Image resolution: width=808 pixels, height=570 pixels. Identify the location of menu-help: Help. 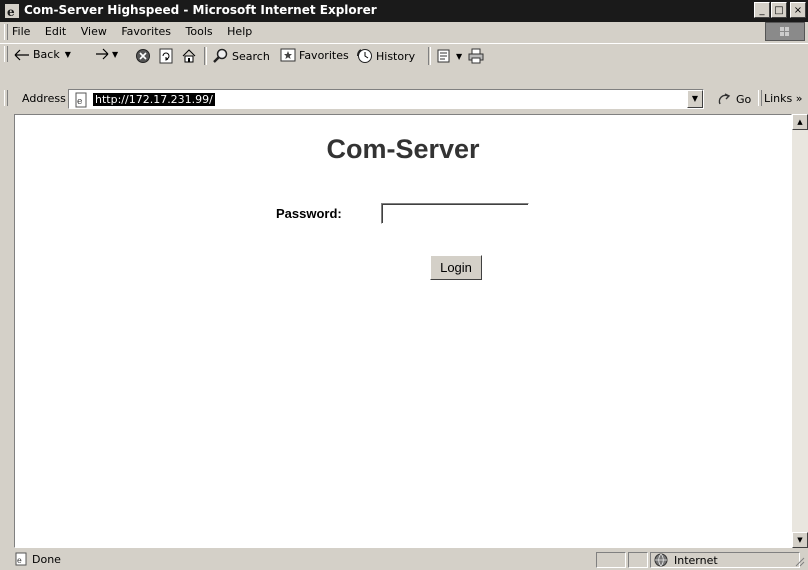
(239, 31).